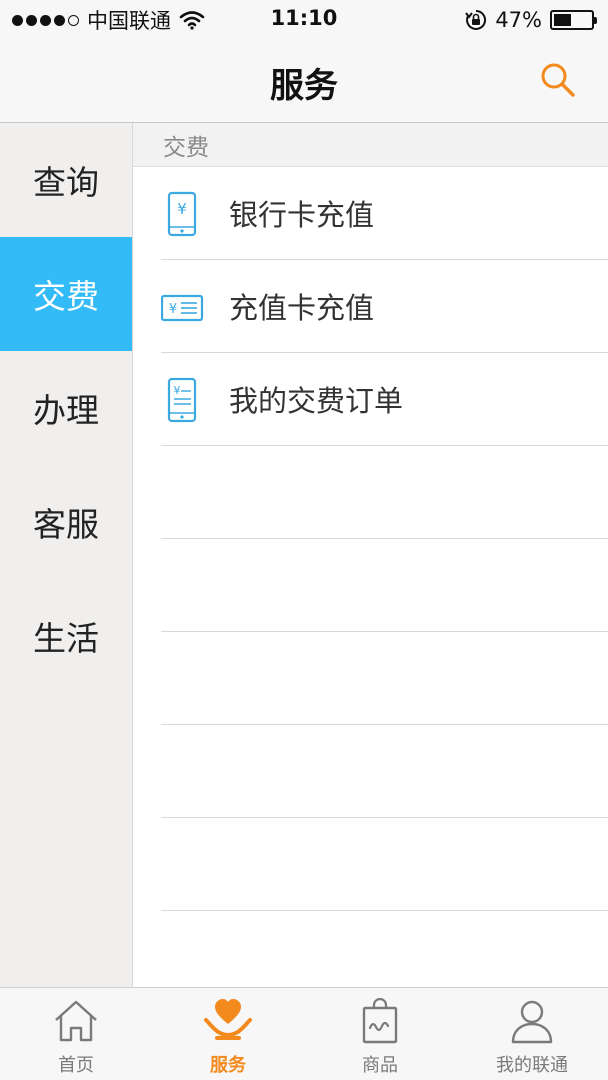  Describe the element at coordinates (370, 145) in the screenshot. I see `section-header: 交费` at that location.